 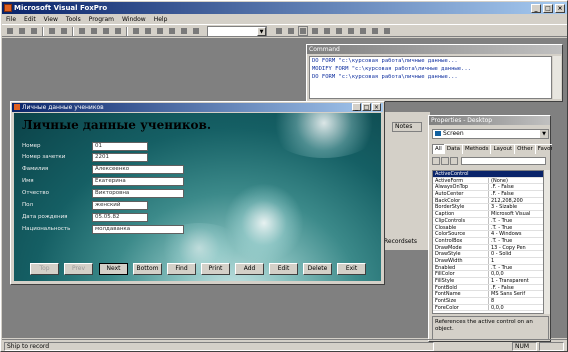 What do you see at coordinates (138, 169) in the screenshot?
I see `surname-field: Алексеенко` at bounding box center [138, 169].